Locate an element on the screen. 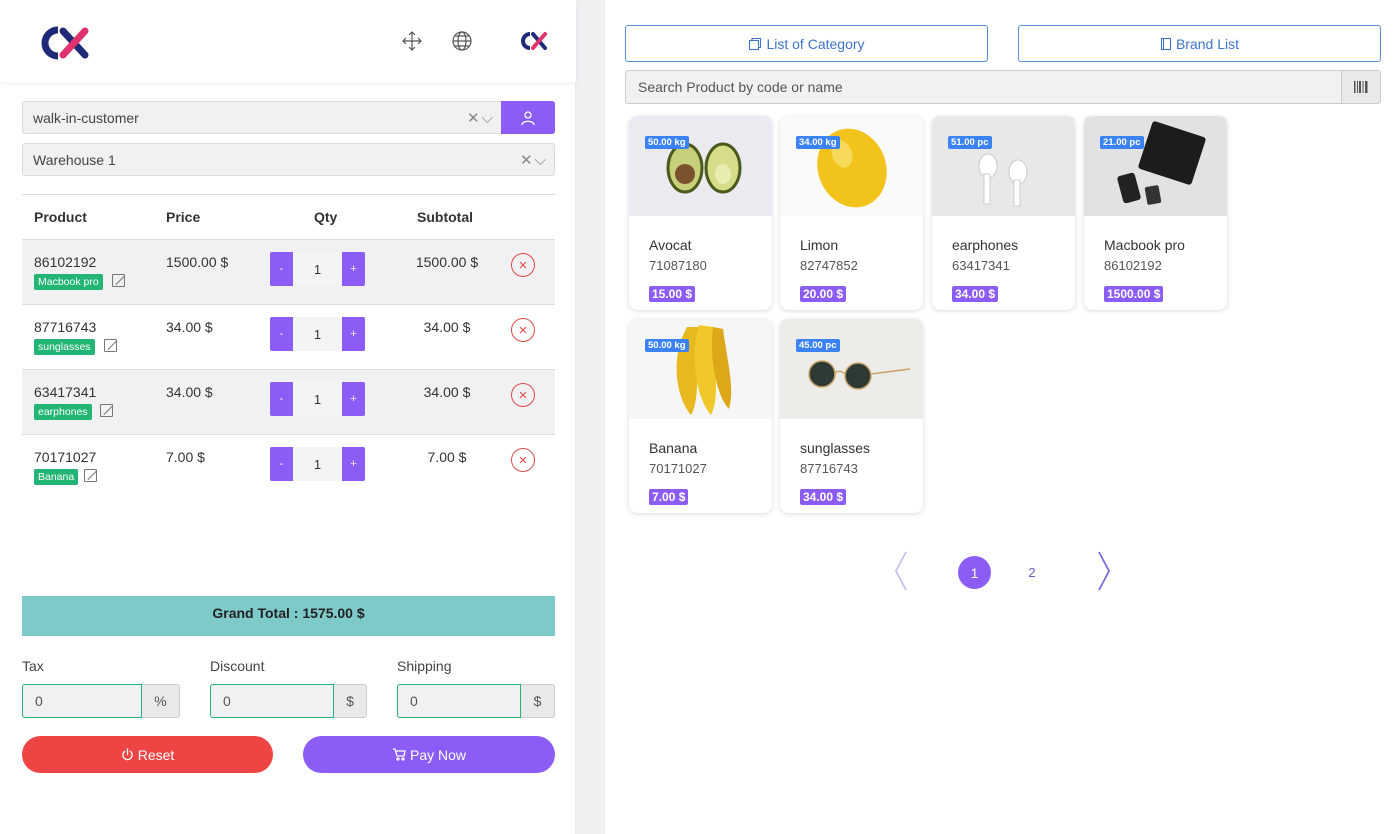 The width and height of the screenshot is (1398, 834). row-subtotal: 1500.00 $ is located at coordinates (447, 262).